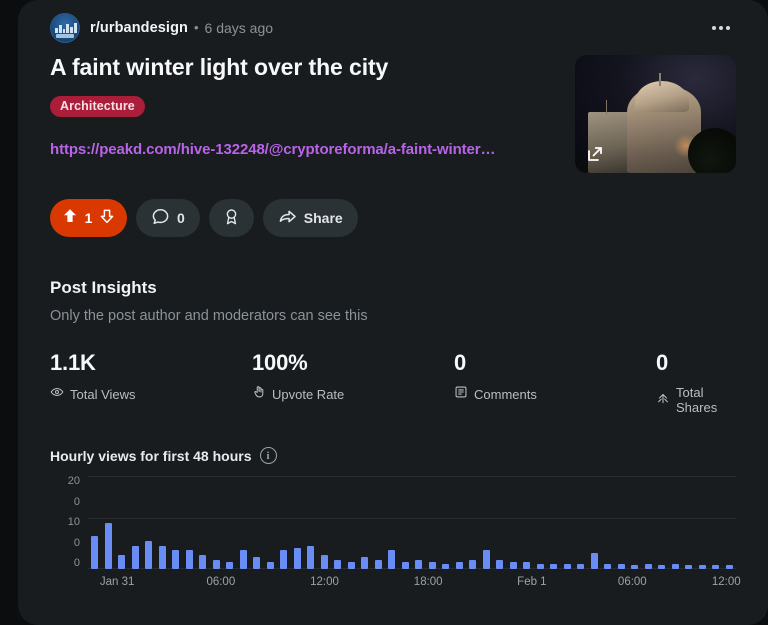 This screenshot has width=768, height=625. What do you see at coordinates (268, 455) in the screenshot?
I see `info-icon: i` at bounding box center [268, 455].